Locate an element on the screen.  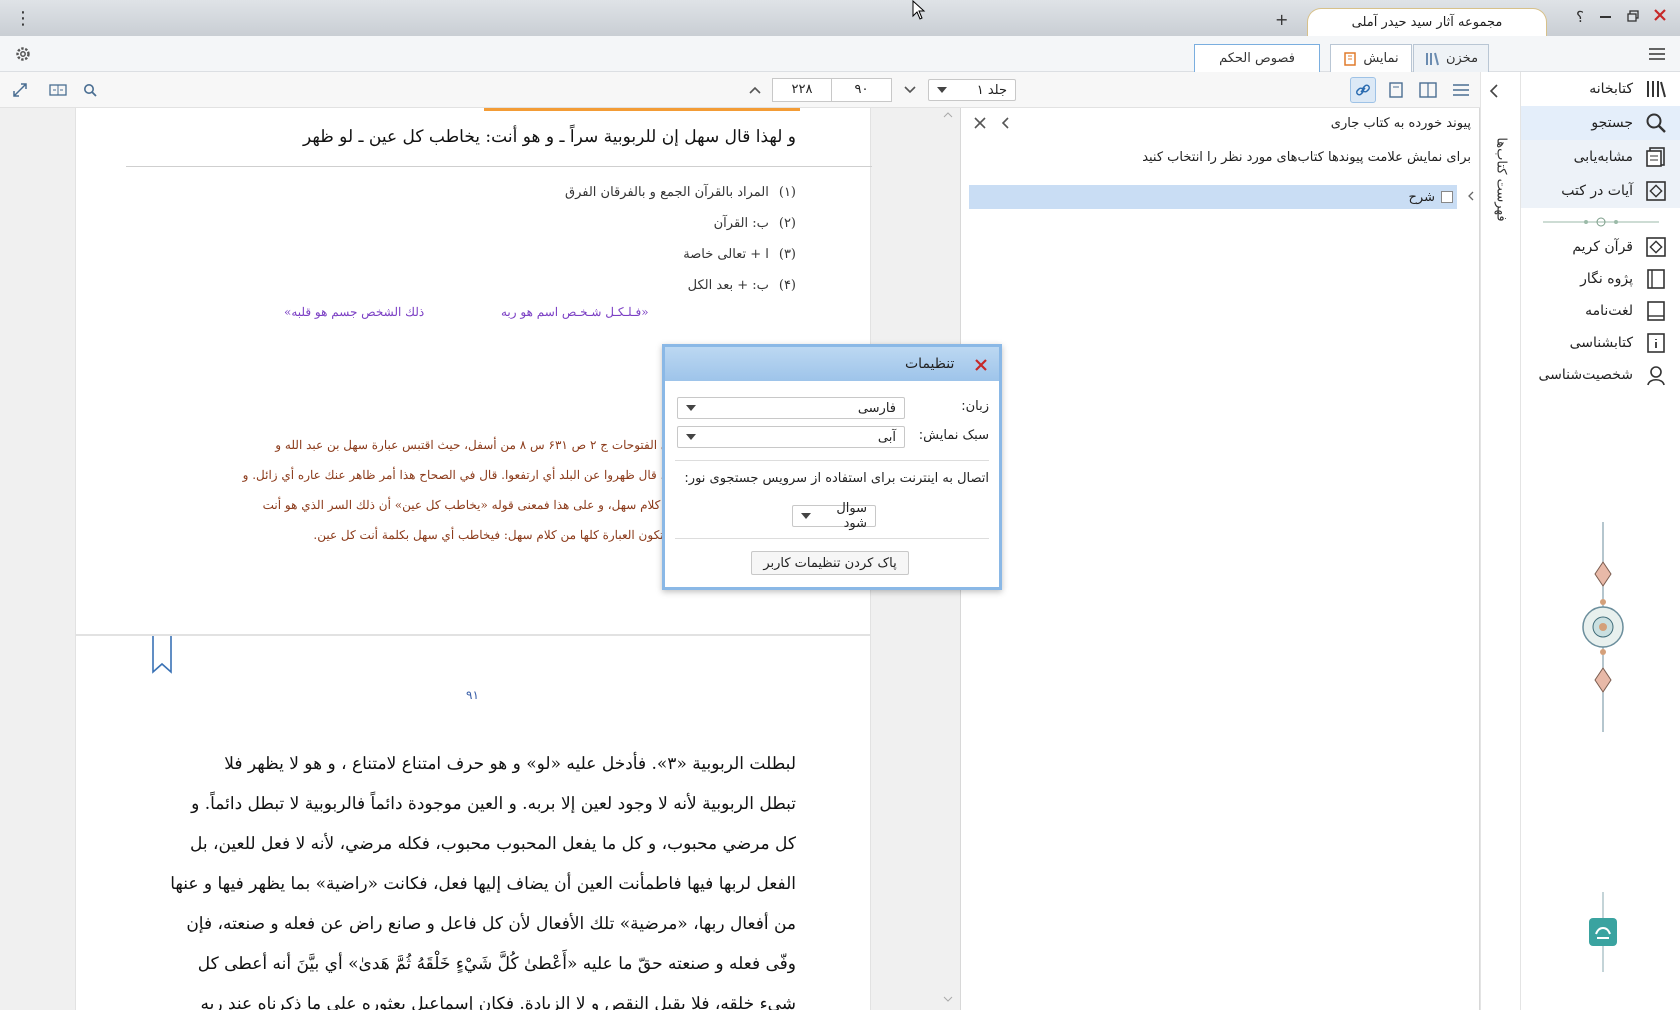
footnote: (۴)ب: + بعد الكل is located at coordinates (741, 285).